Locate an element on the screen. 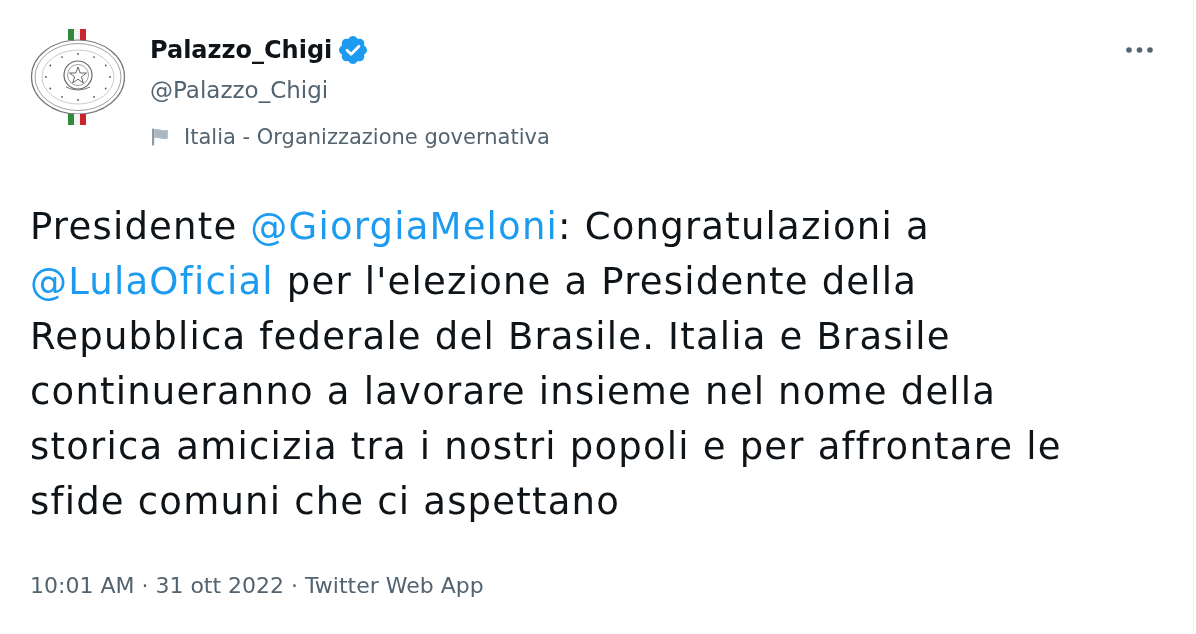 The height and width of the screenshot is (634, 1196). mention-link: @GiorgiaMeloni is located at coordinates (404, 226).